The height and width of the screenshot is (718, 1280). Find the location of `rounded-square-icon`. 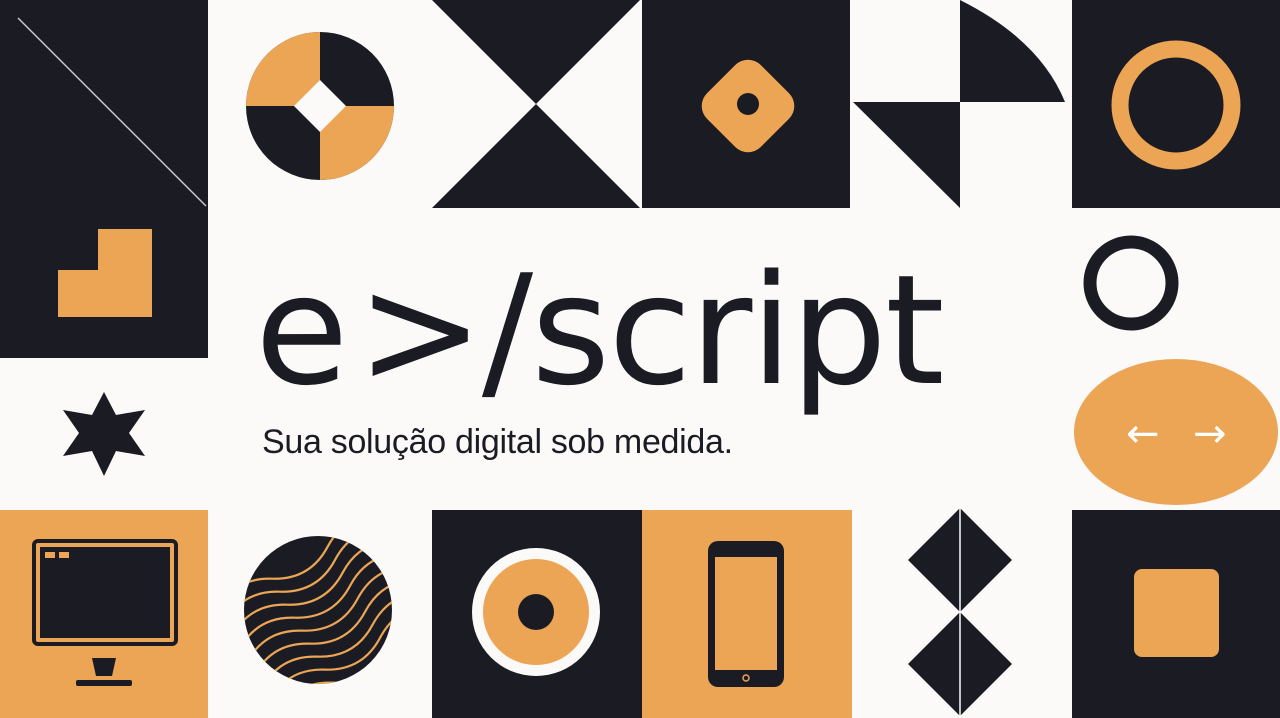

rounded-square-icon is located at coordinates (1176, 614).